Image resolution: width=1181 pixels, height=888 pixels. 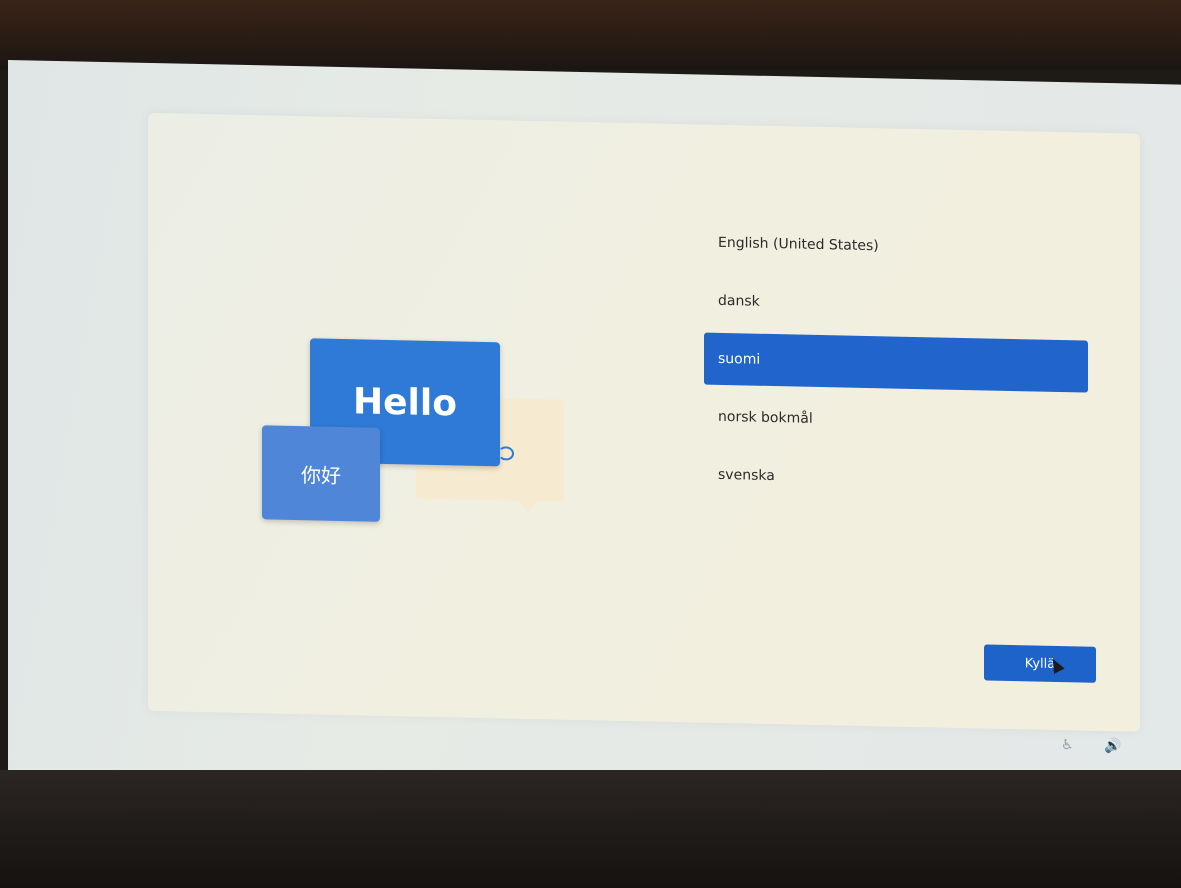 I want to click on volume-icon: 🔊, so click(x=1112, y=748).